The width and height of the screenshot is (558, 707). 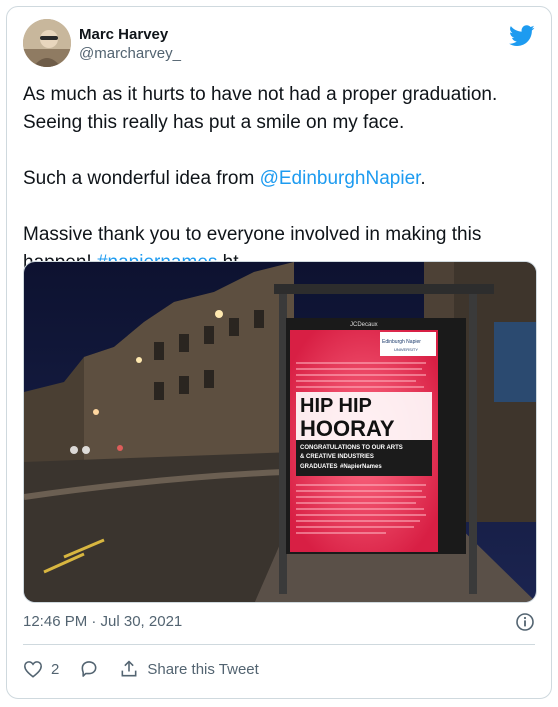 I want to click on heart-icon, so click(x=33, y=669).